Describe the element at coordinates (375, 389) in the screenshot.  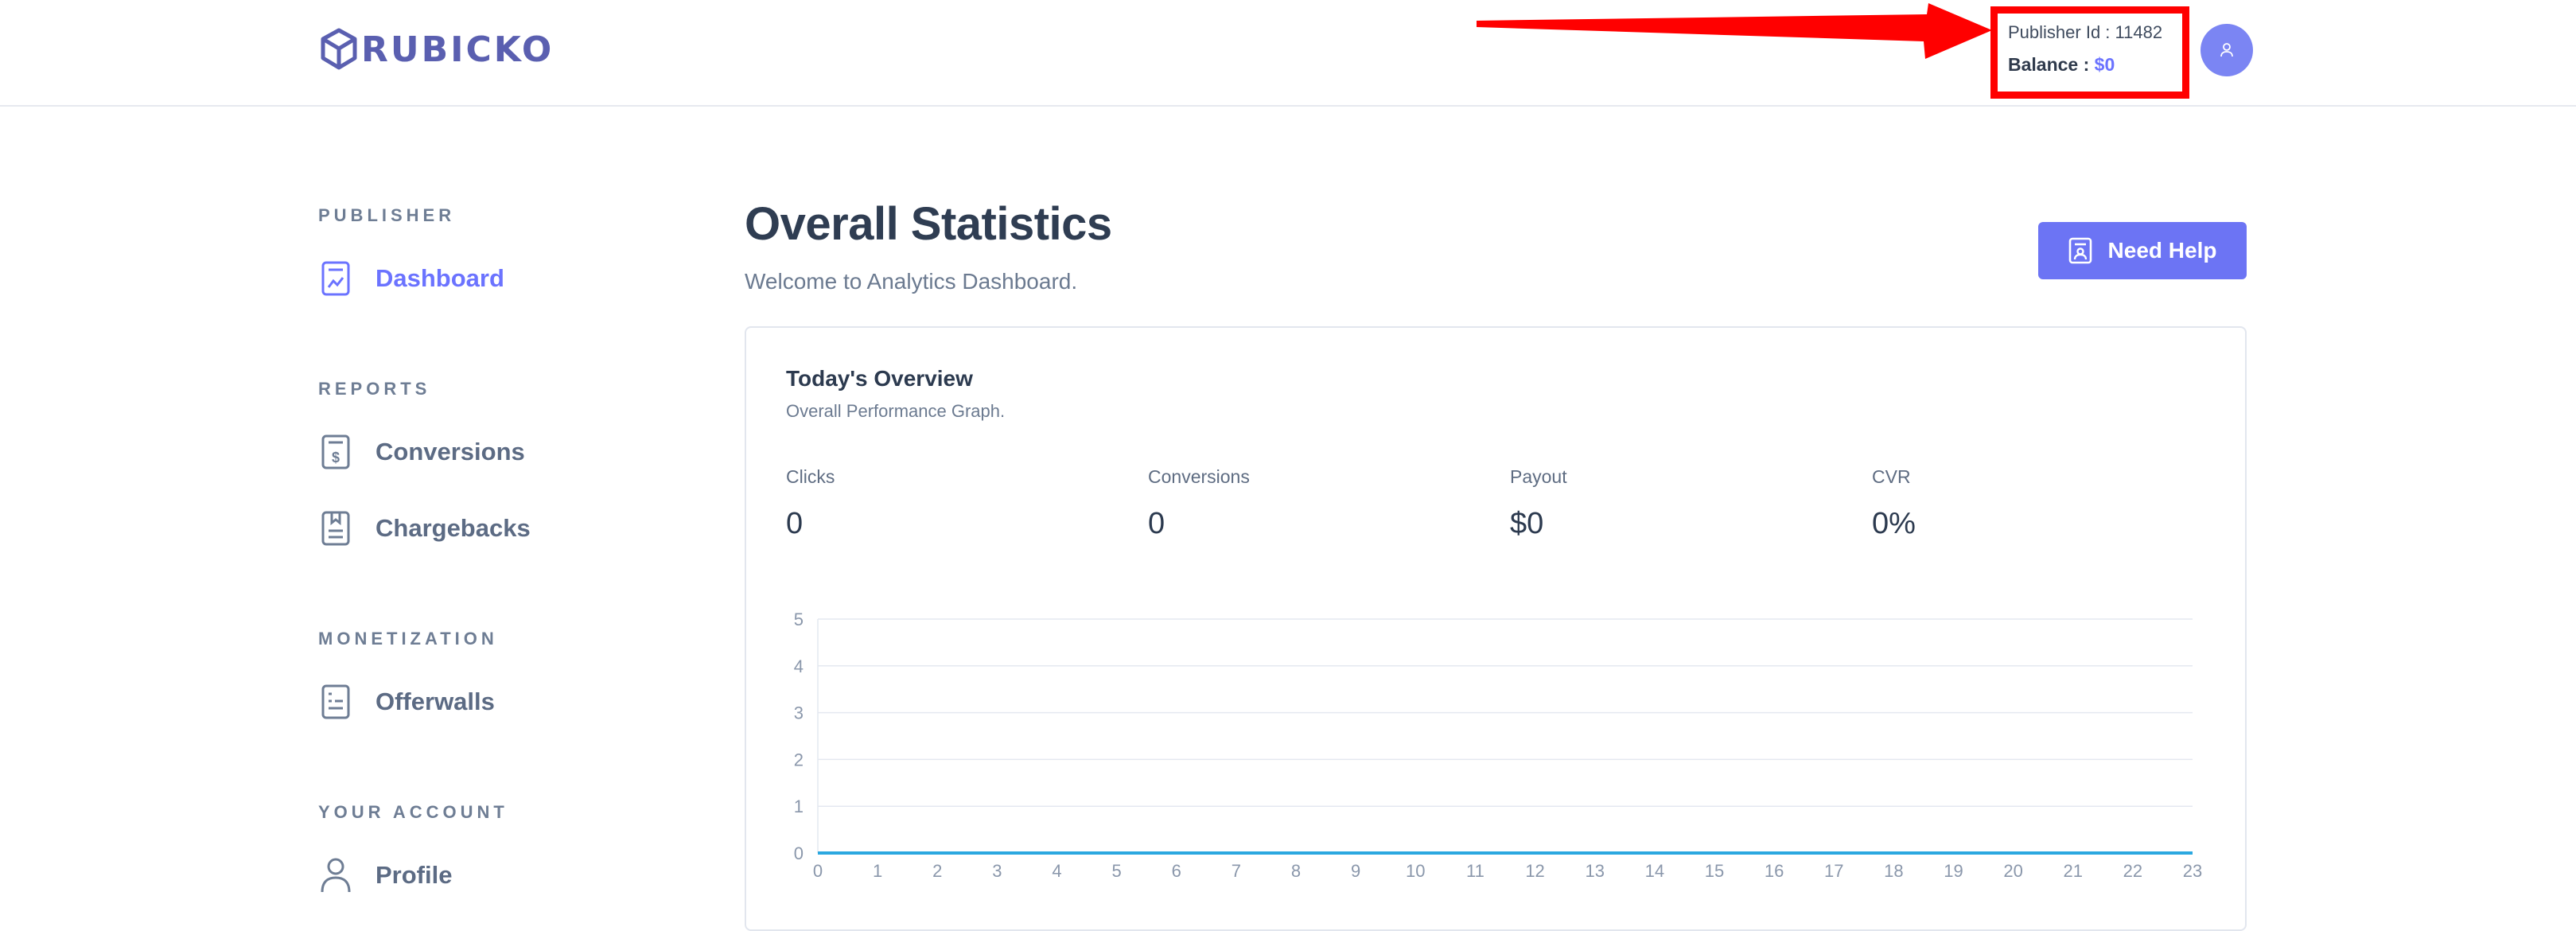
I see `sidebar-heading-reports: REPORTS` at that location.